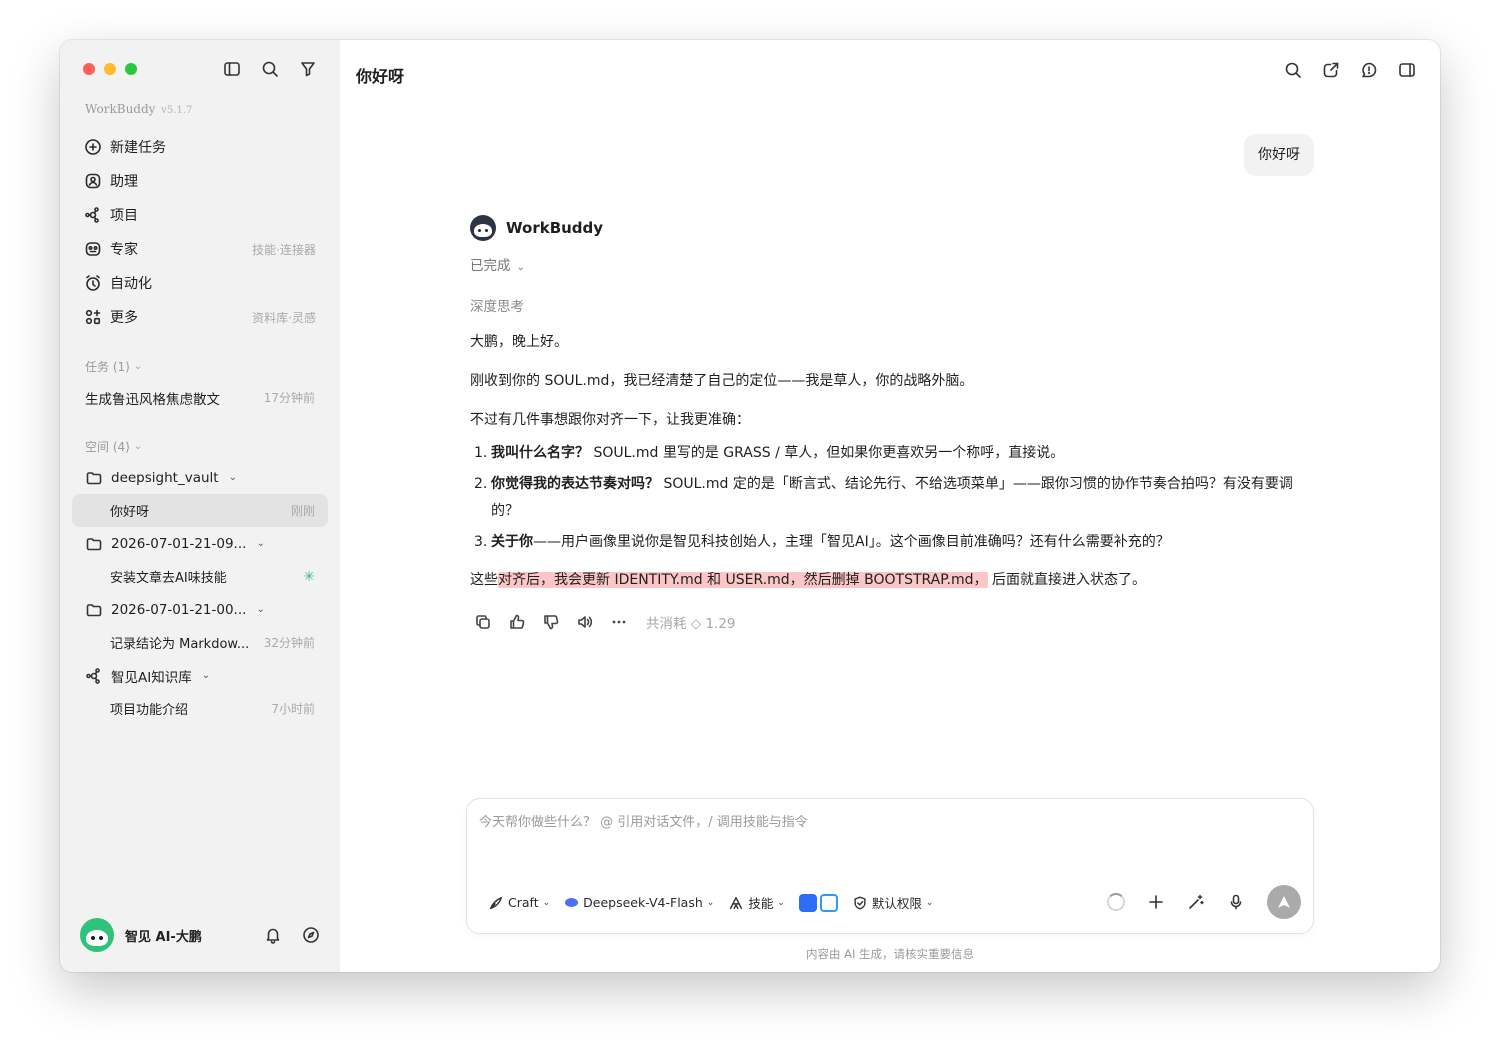 This screenshot has height=1051, width=1500. Describe the element at coordinates (284, 317) in the screenshot. I see `nav-hint: 资料库·灵感` at that location.